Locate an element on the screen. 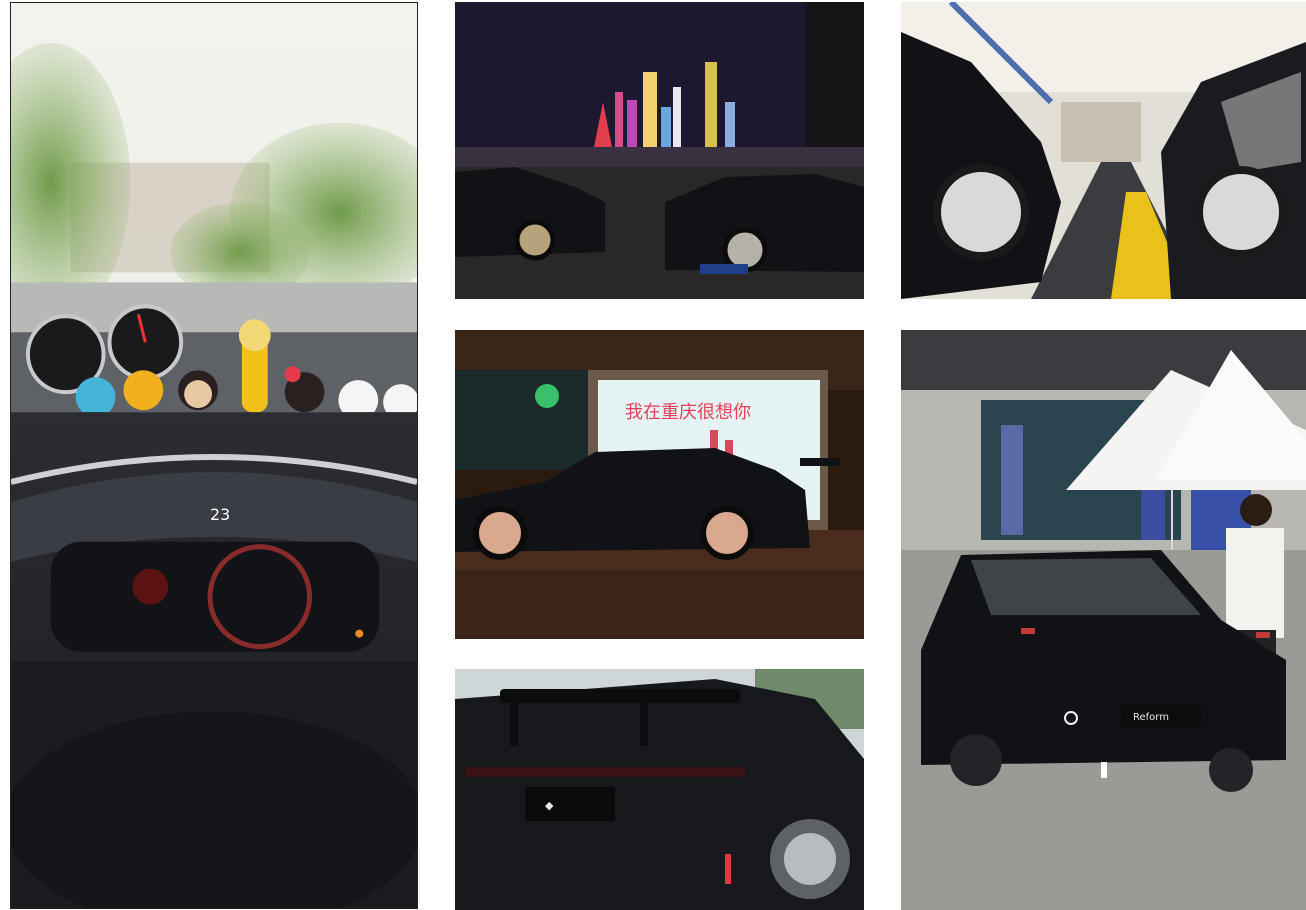 The image size is (1306, 910). billboard-image: 我在重庆很想你 is located at coordinates (659, 484).